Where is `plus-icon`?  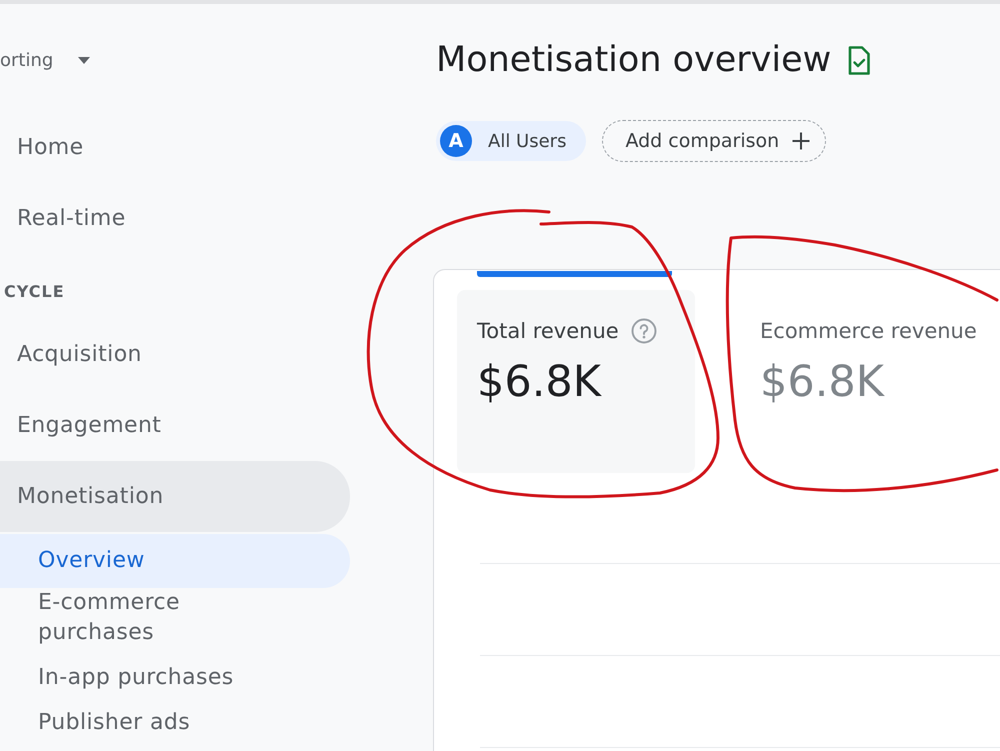
plus-icon is located at coordinates (801, 141).